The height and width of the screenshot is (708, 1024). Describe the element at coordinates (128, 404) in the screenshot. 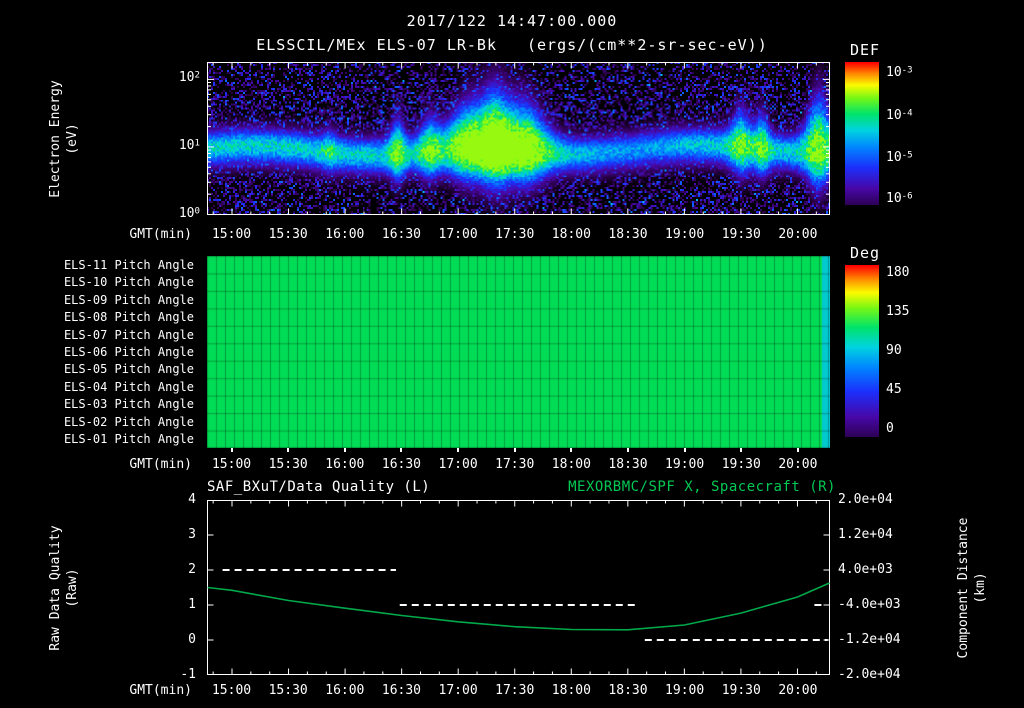

I see `pitch-row-label: ELS-03 Pitch Angle` at that location.